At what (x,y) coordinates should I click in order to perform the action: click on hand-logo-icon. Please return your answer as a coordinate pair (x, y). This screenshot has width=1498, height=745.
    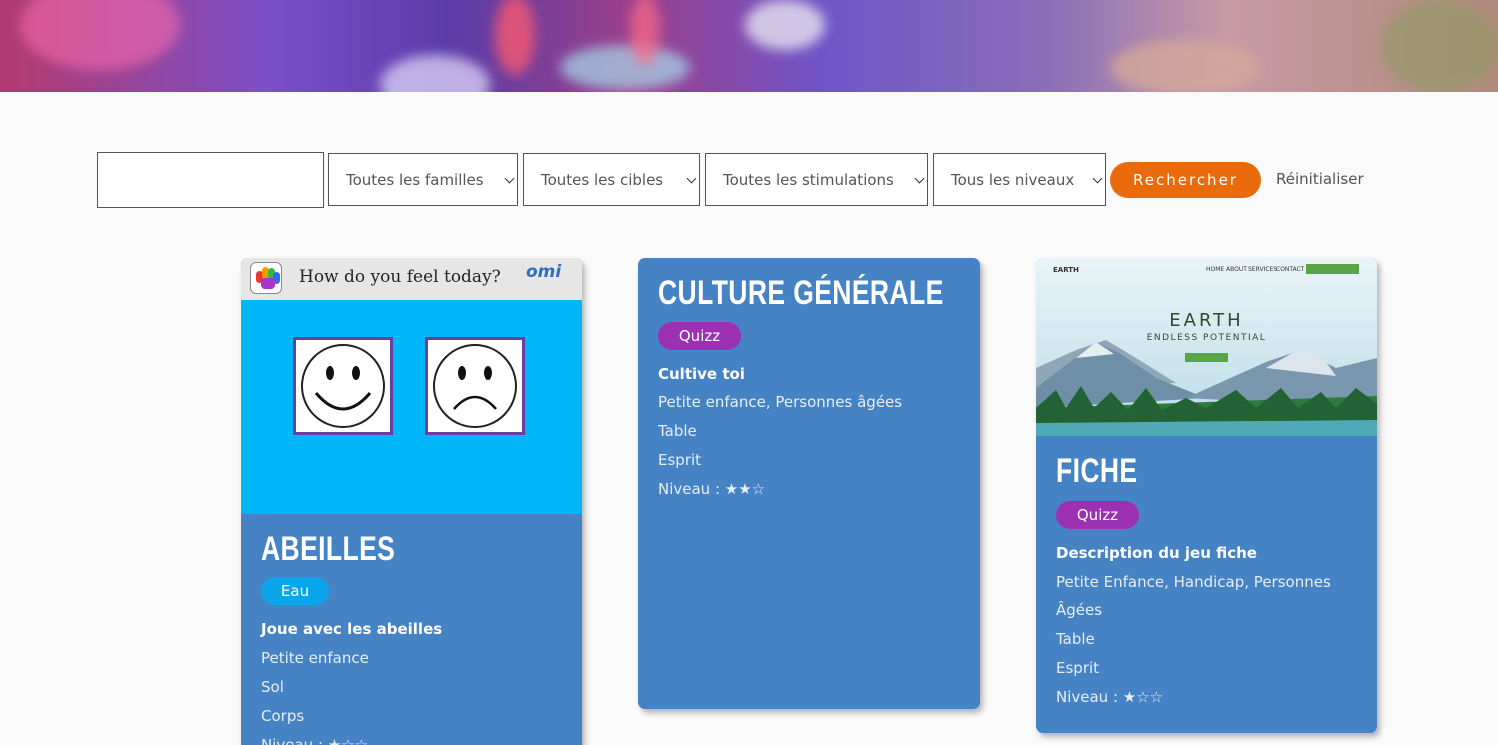
    Looking at the image, I should click on (266, 278).